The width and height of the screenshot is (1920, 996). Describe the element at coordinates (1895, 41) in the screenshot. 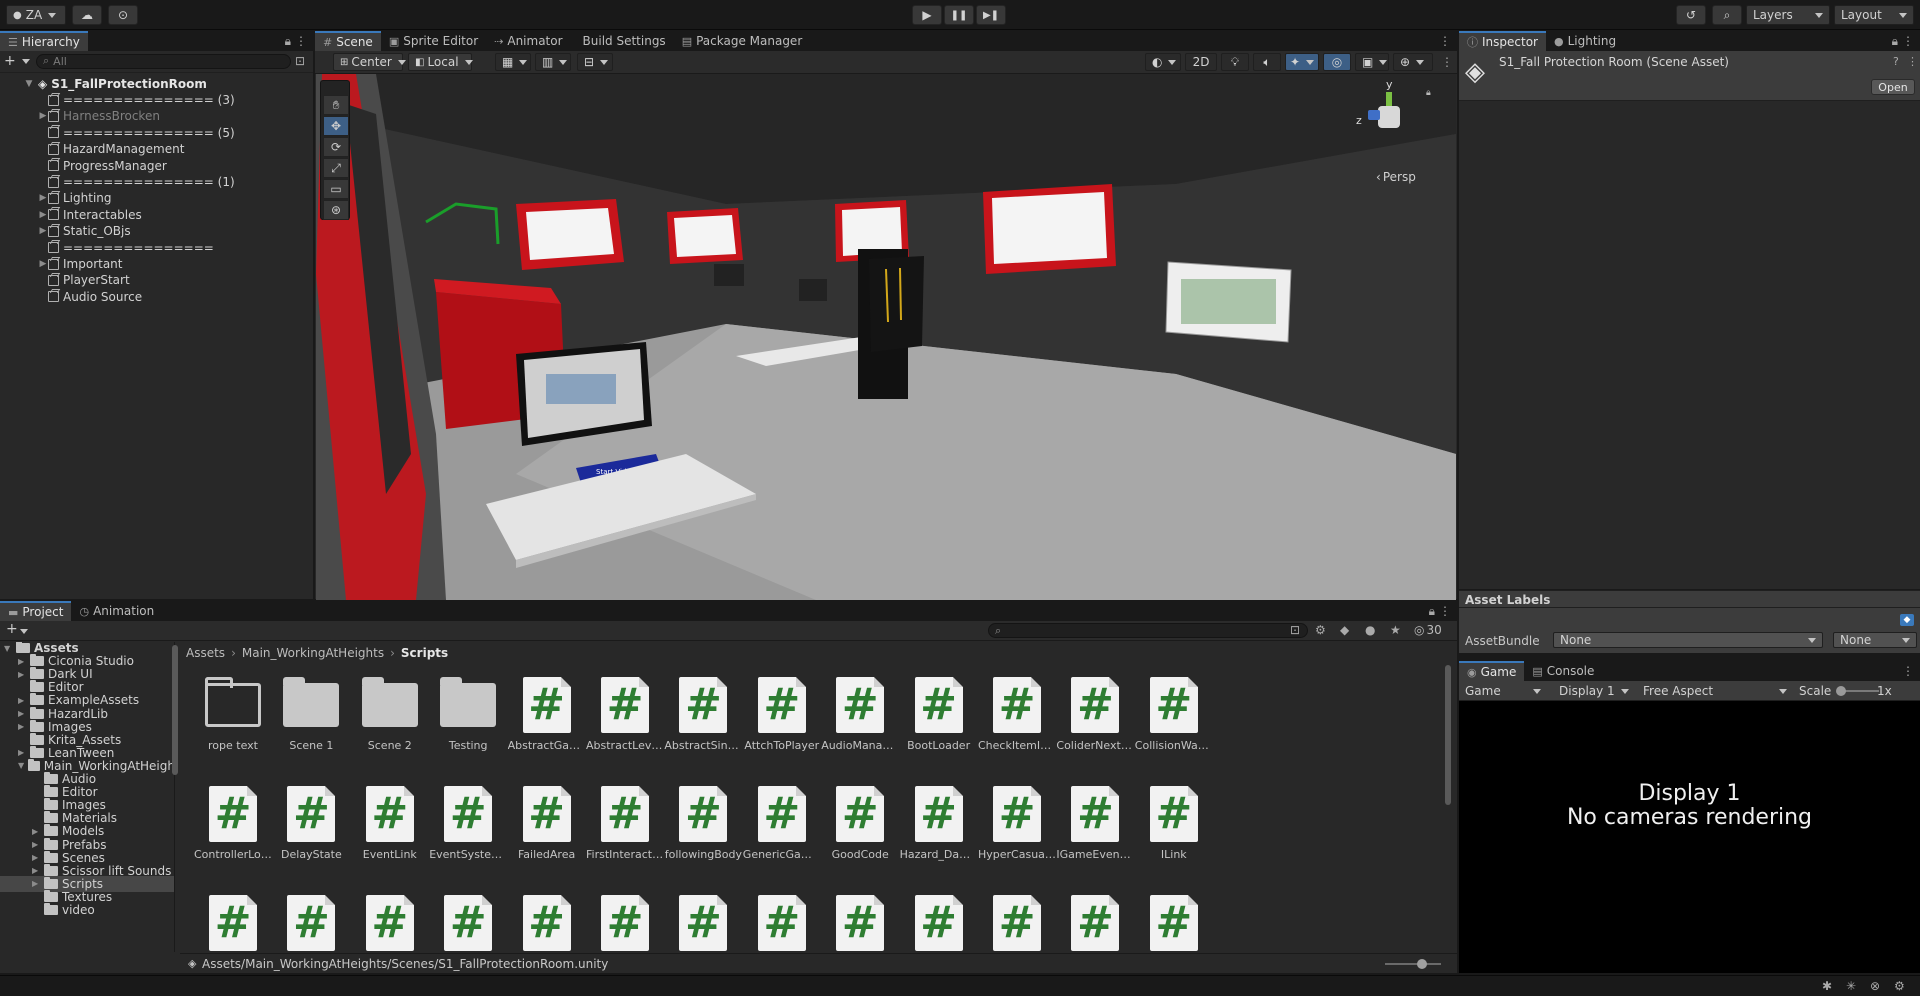

I see `inspector-lock-icon: 🔒︎` at that location.